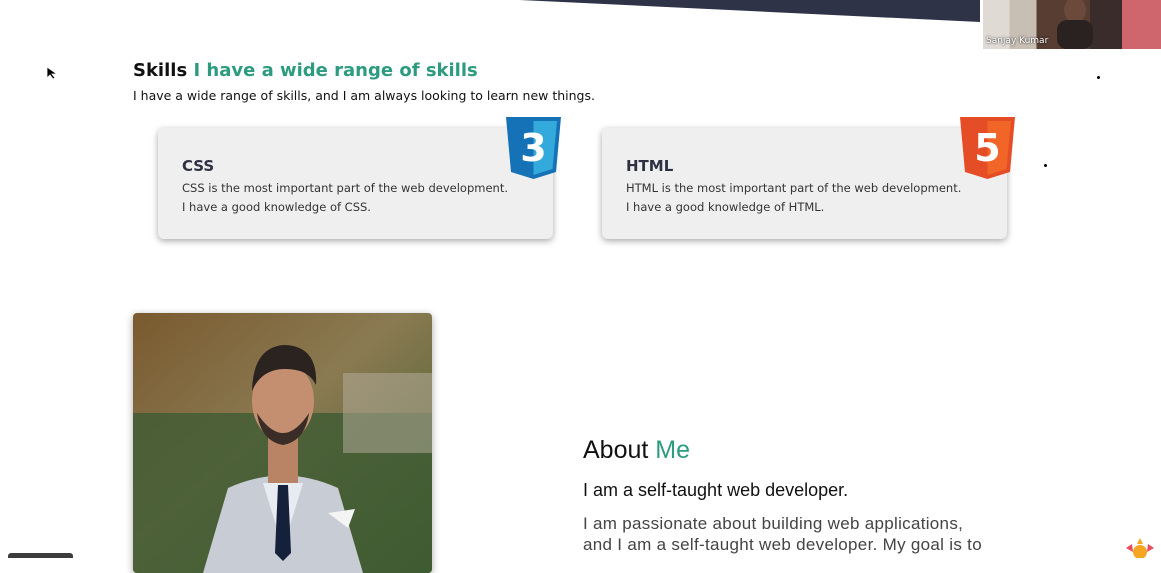 The width and height of the screenshot is (1161, 573). Describe the element at coordinates (198, 166) in the screenshot. I see `skill-card-title: CSS` at that location.